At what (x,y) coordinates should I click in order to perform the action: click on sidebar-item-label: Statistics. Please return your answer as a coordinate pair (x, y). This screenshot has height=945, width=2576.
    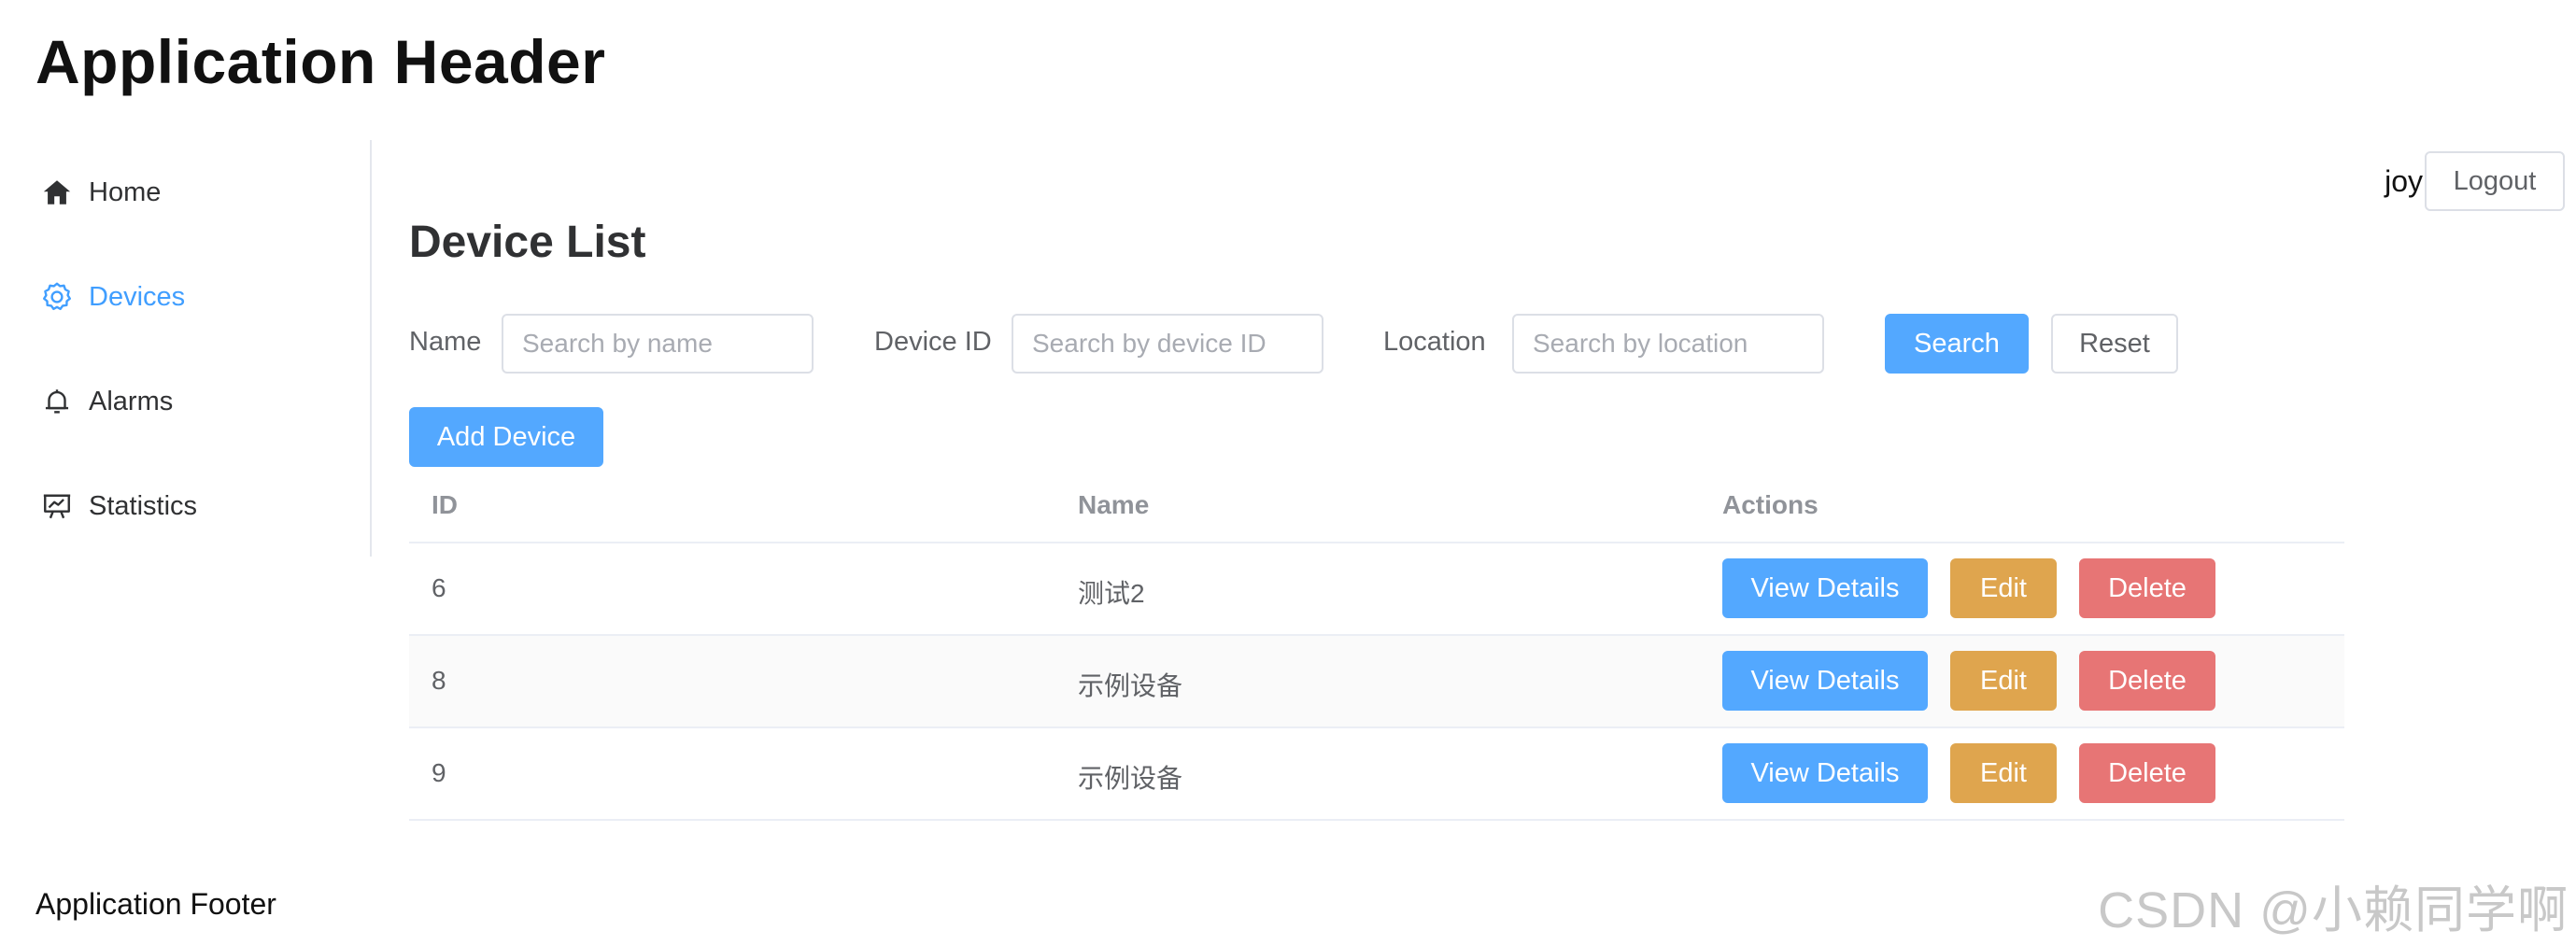
    Looking at the image, I should click on (143, 505).